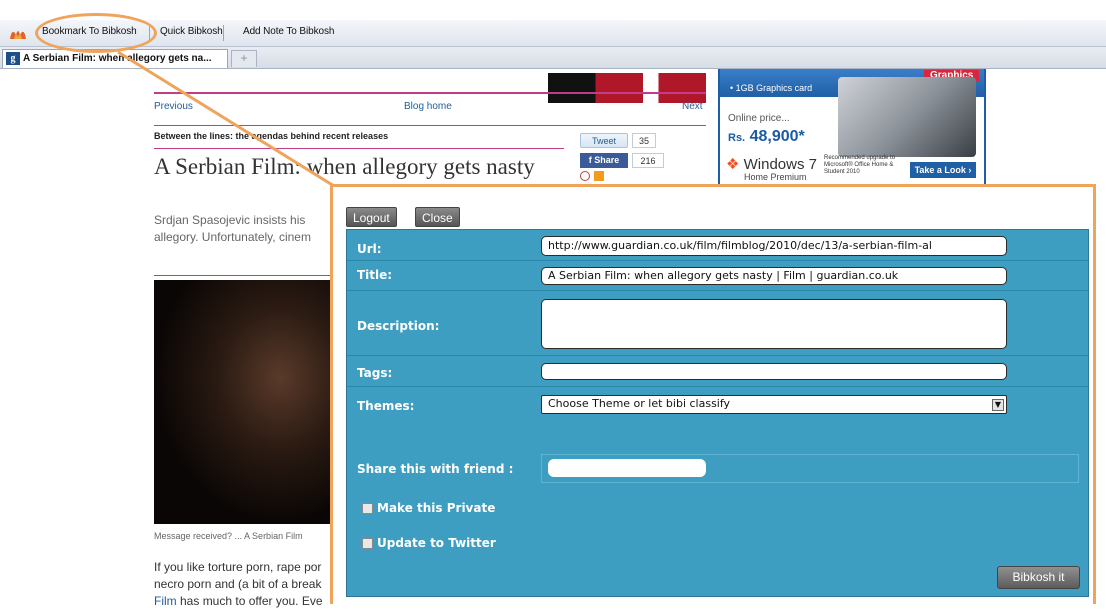 The width and height of the screenshot is (1106, 610). What do you see at coordinates (375, 275) in the screenshot?
I see `title-label: Title:` at bounding box center [375, 275].